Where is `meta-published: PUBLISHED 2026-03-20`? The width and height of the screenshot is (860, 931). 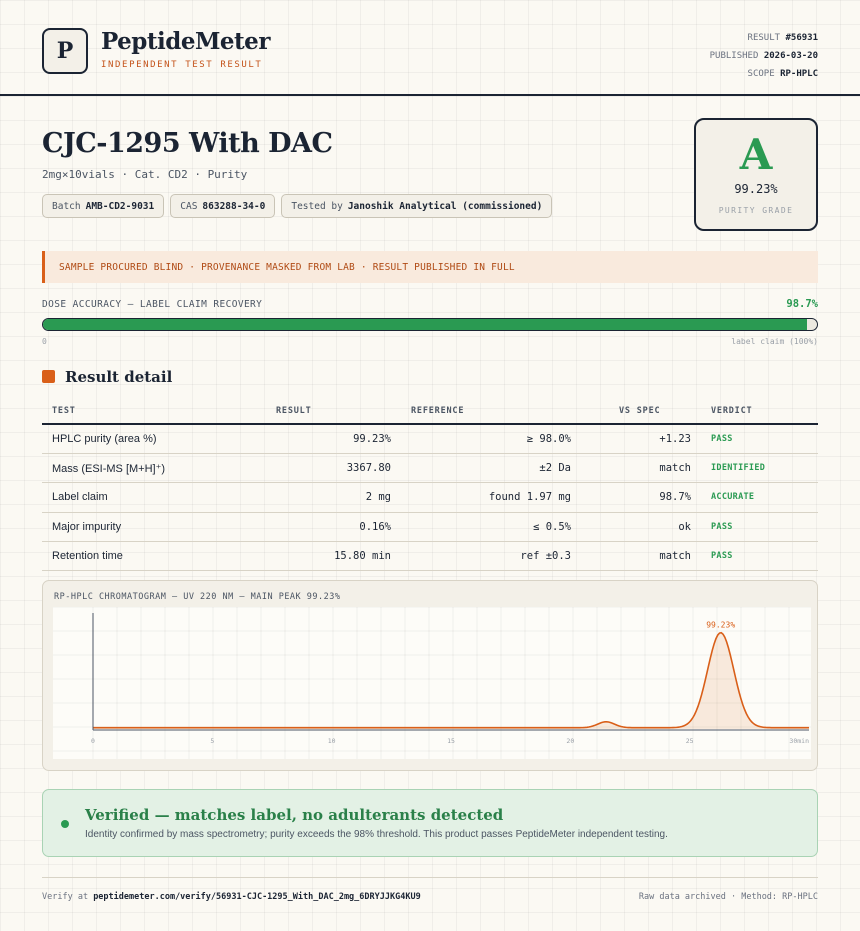 meta-published: PUBLISHED 2026-03-20 is located at coordinates (763, 56).